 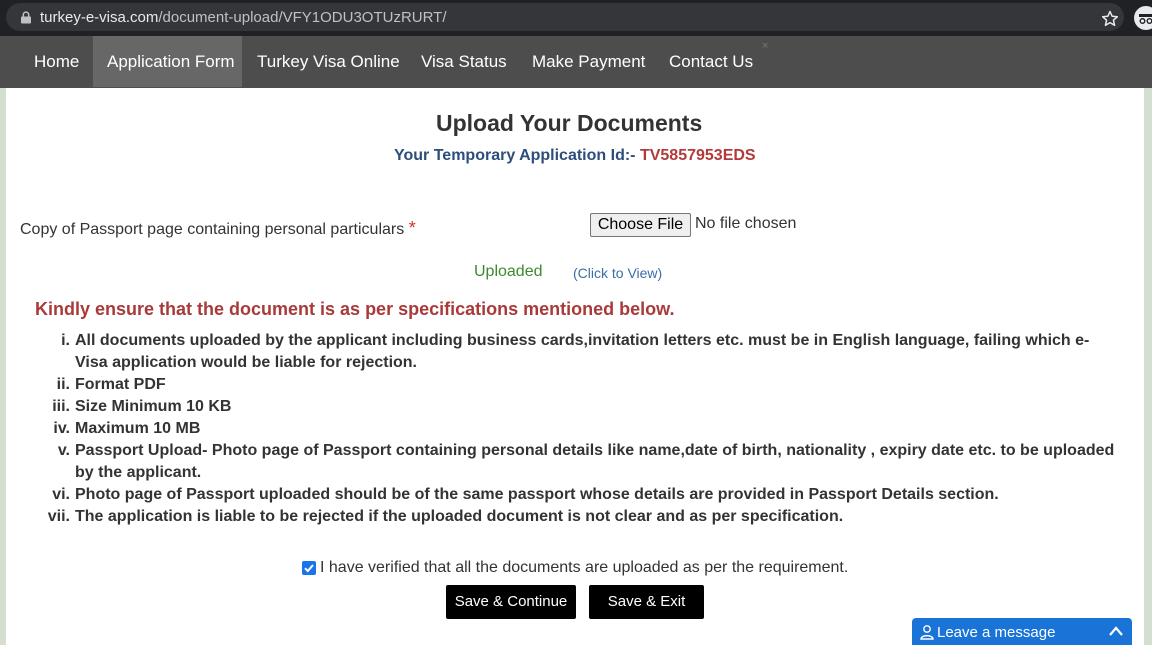 I want to click on lock-icon, so click(x=26, y=17).